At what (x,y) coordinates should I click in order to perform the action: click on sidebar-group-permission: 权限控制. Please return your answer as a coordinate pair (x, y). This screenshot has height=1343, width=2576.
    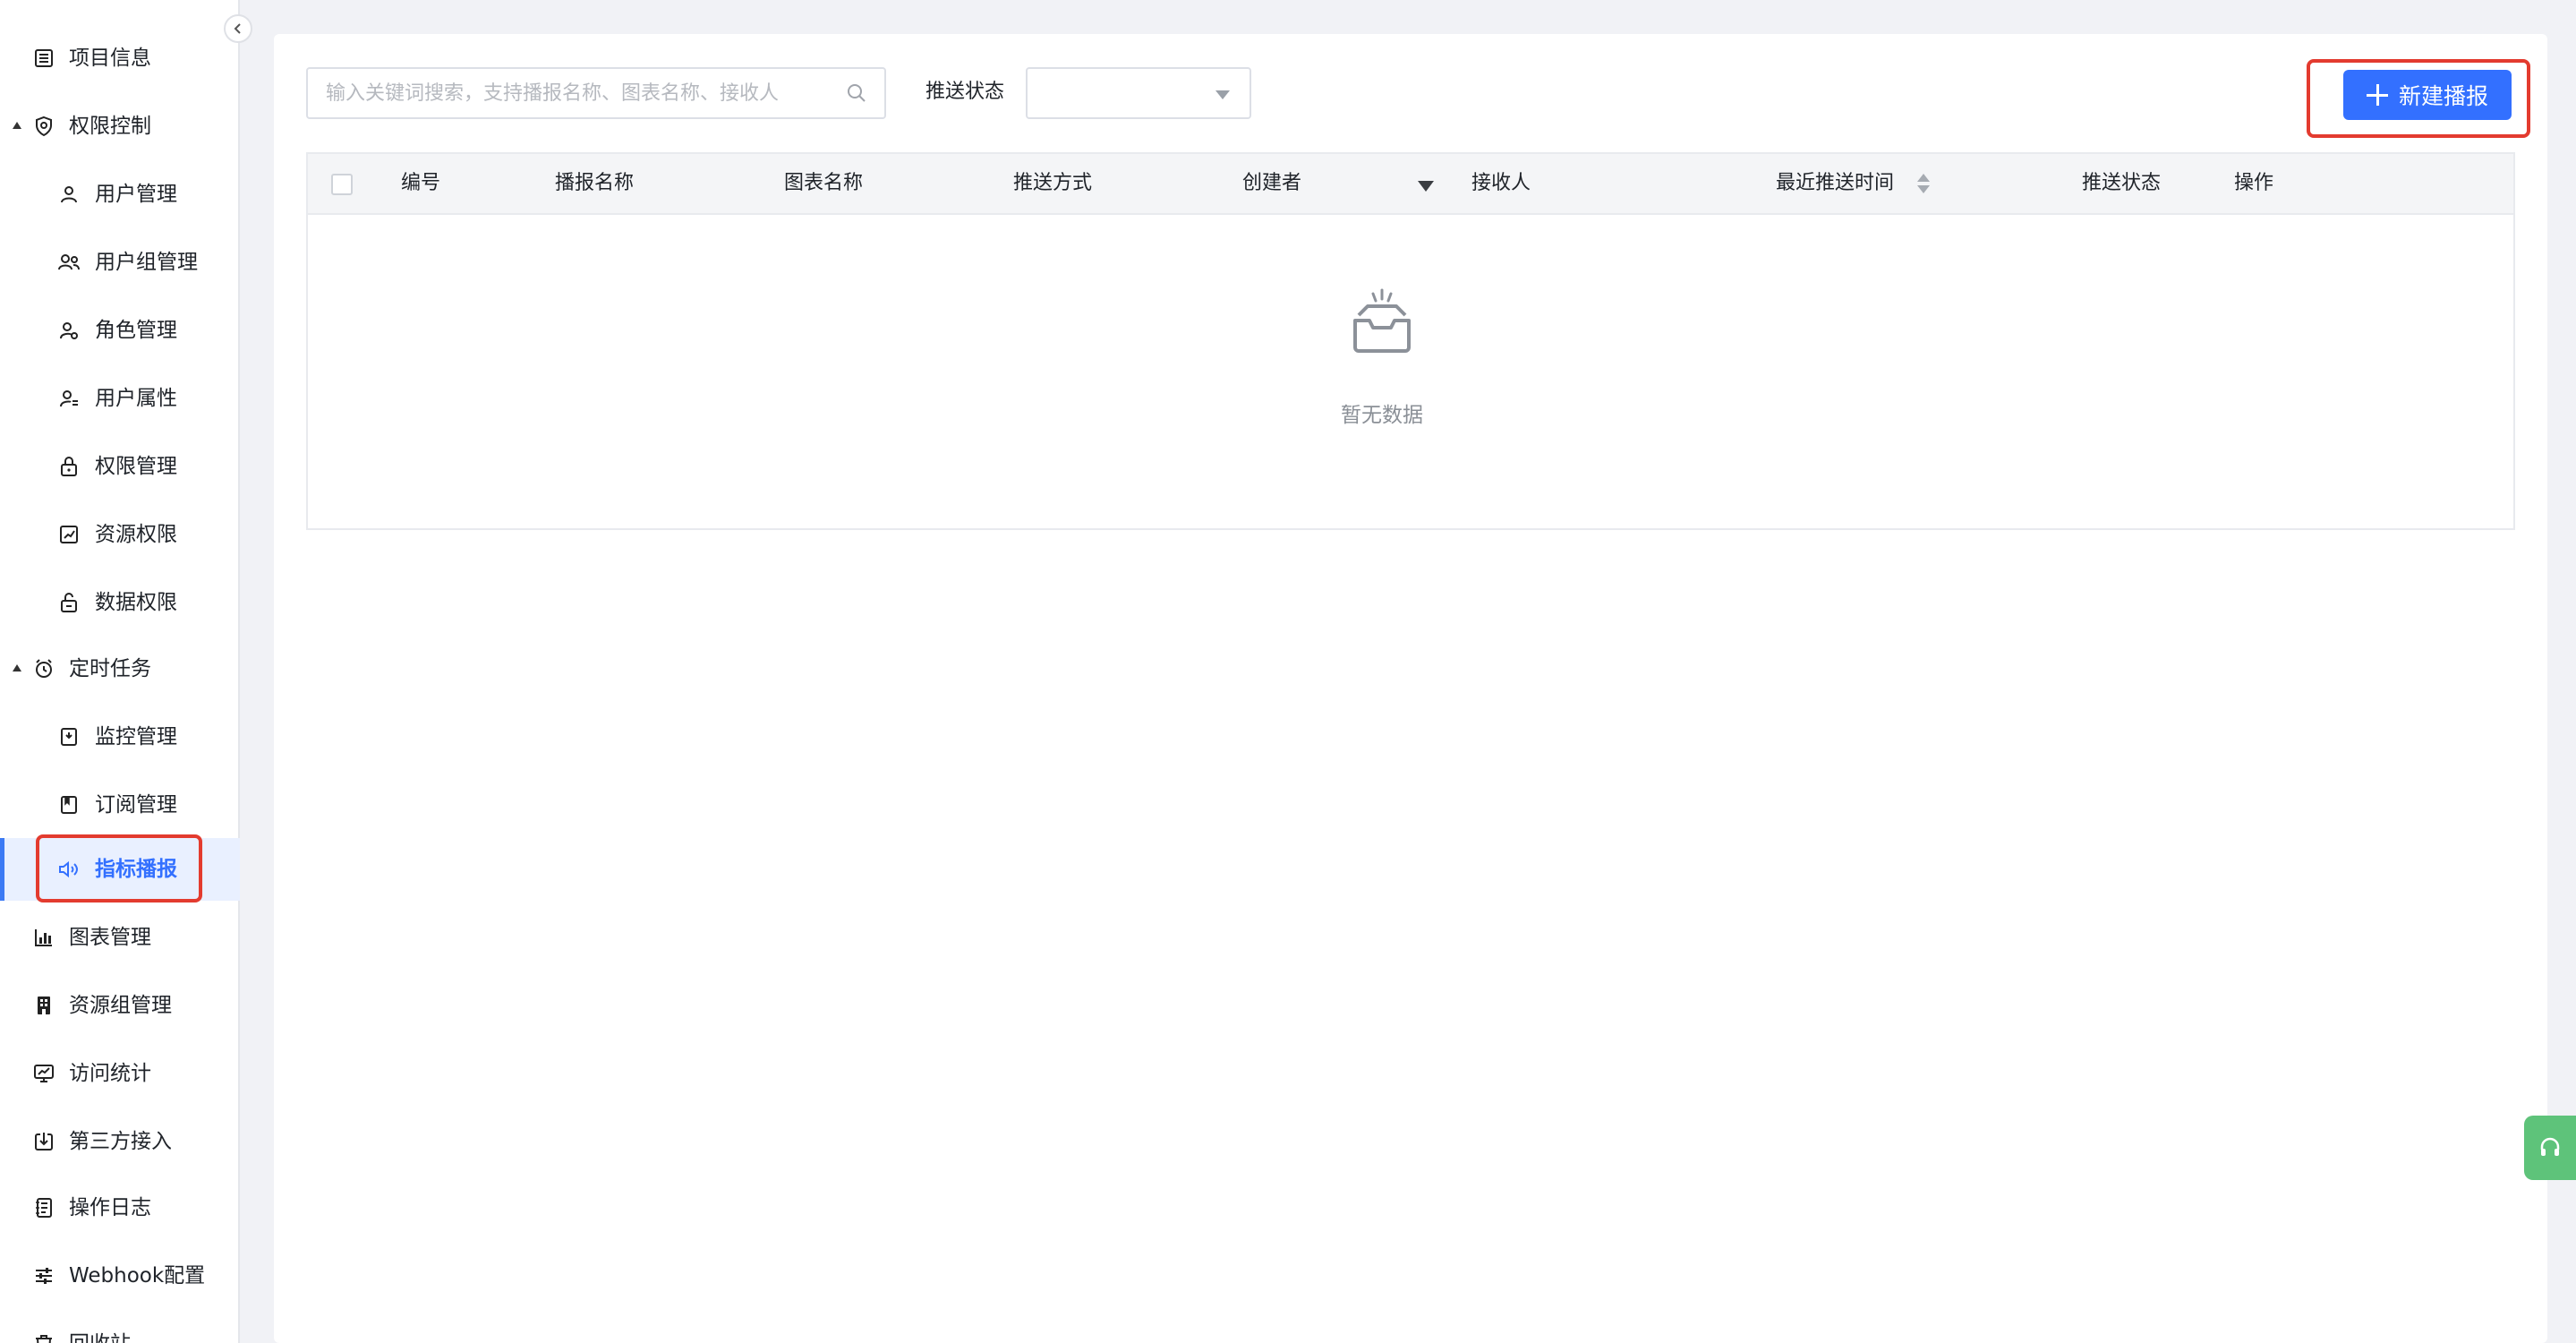
    Looking at the image, I should click on (120, 126).